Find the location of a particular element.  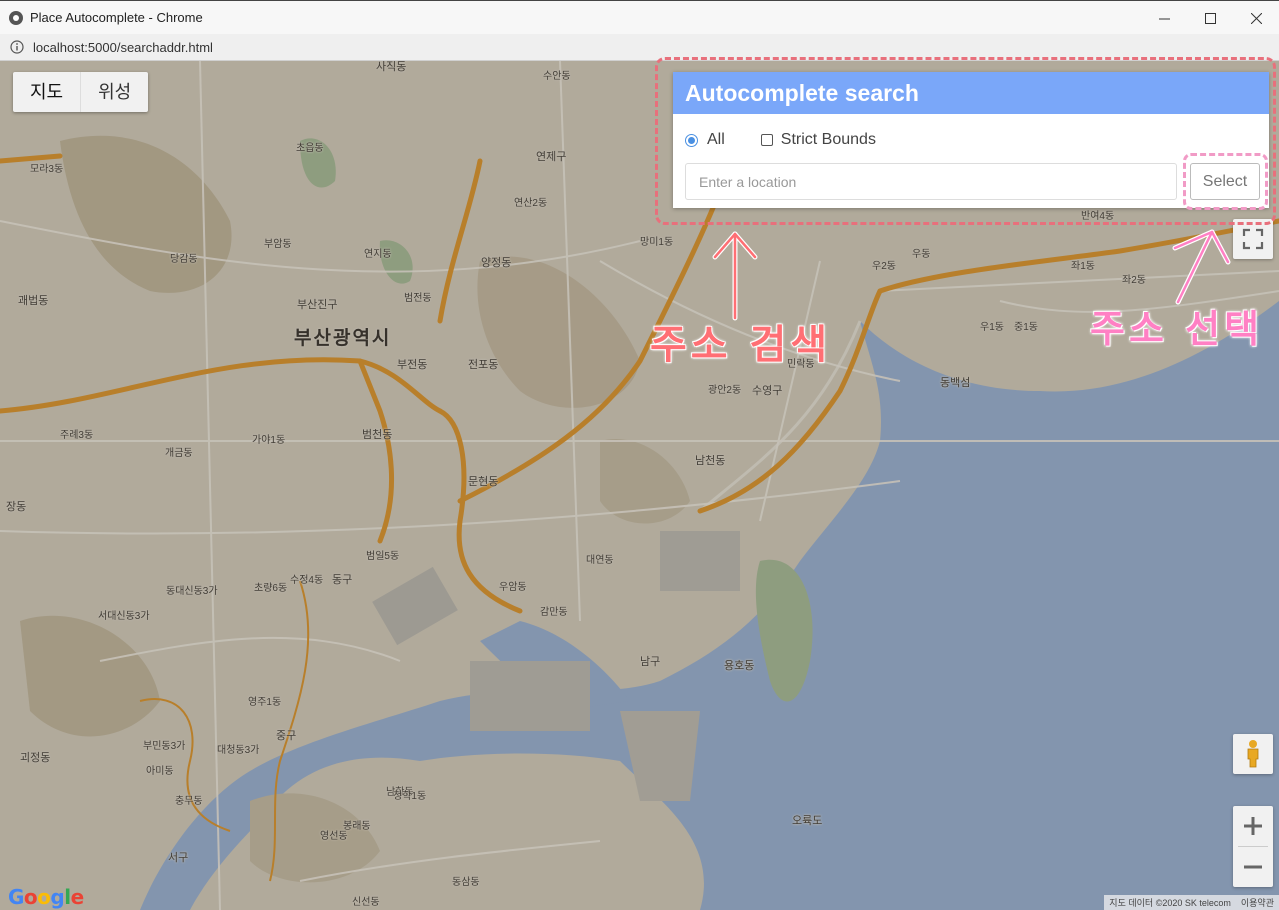

plus-icon is located at coordinates (1253, 826).